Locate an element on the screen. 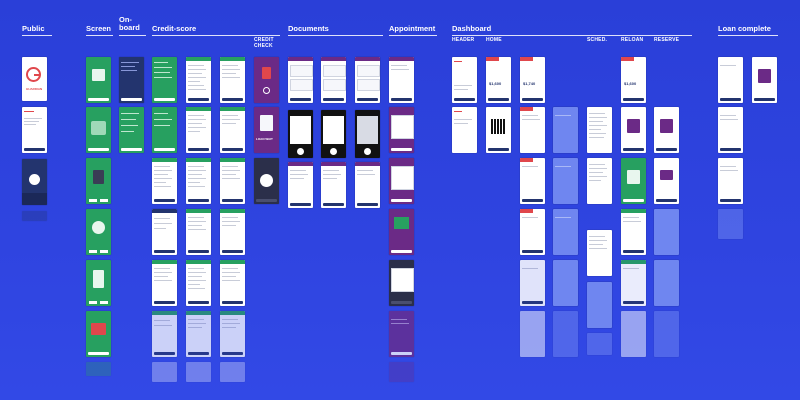  subheader-credit-check: CREDIT CHECK is located at coordinates (264, 43).